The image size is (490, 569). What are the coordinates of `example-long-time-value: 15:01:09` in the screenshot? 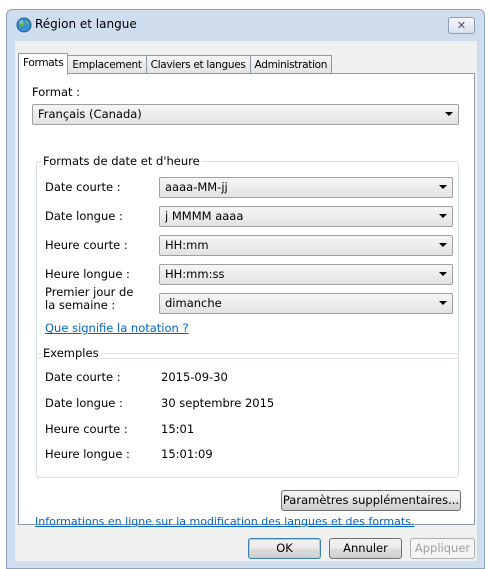 It's located at (187, 454).